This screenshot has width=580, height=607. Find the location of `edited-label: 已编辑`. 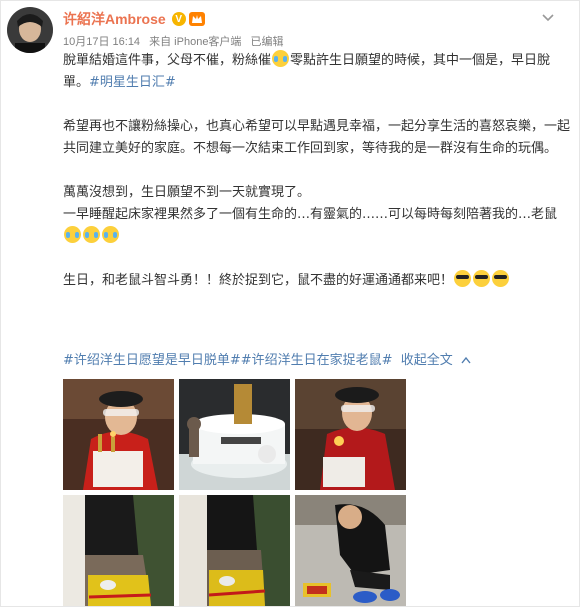

edited-label: 已编辑 is located at coordinates (267, 42).